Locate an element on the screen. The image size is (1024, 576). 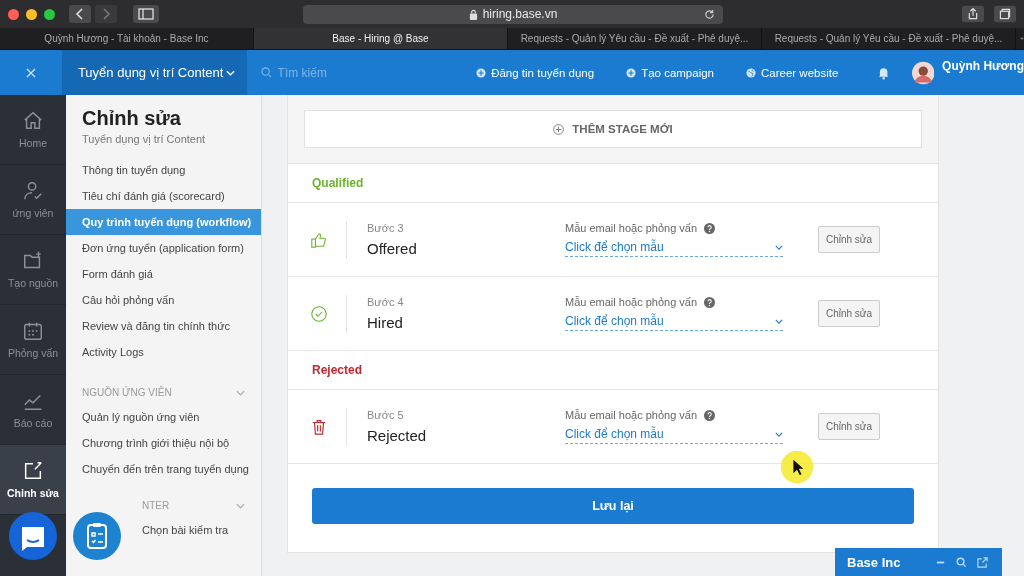
step-label: Bước 3 is located at coordinates (386, 228).